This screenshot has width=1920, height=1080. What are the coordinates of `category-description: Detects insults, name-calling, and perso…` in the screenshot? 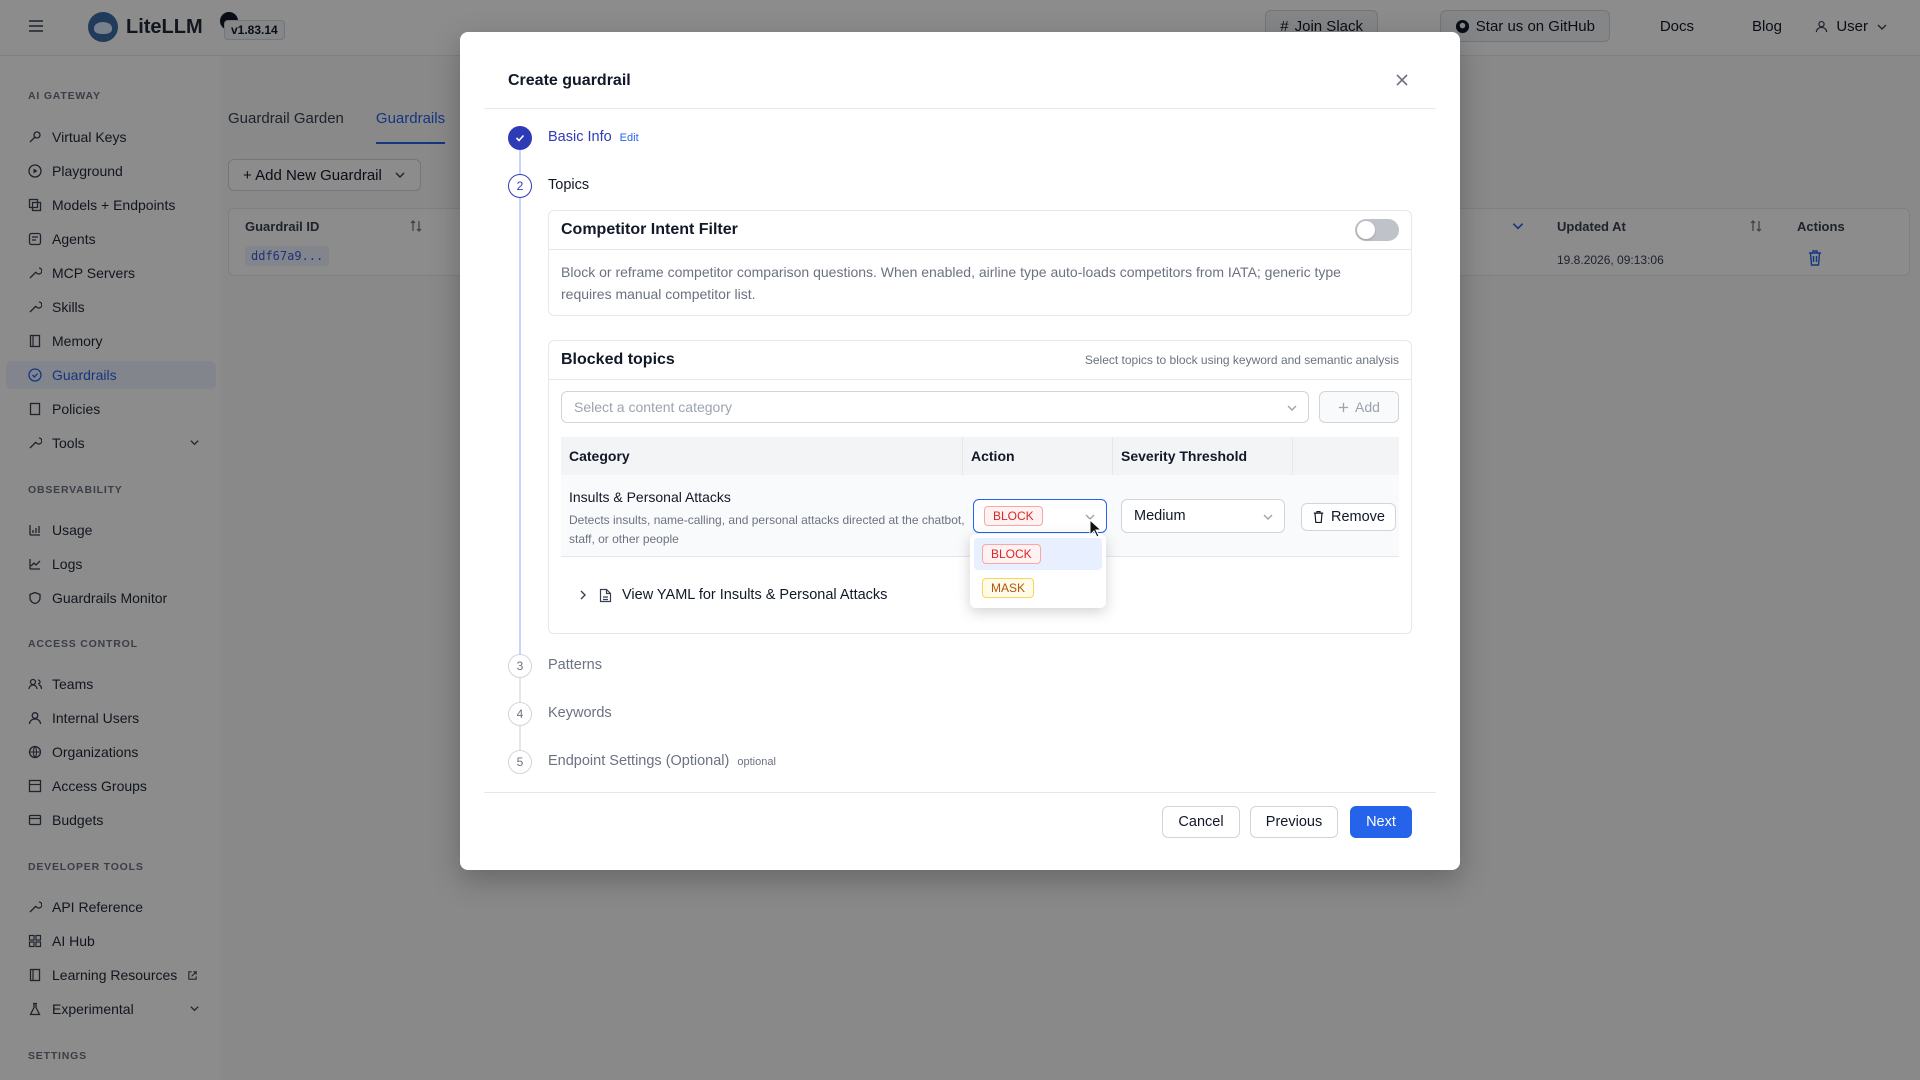 It's located at (767, 529).